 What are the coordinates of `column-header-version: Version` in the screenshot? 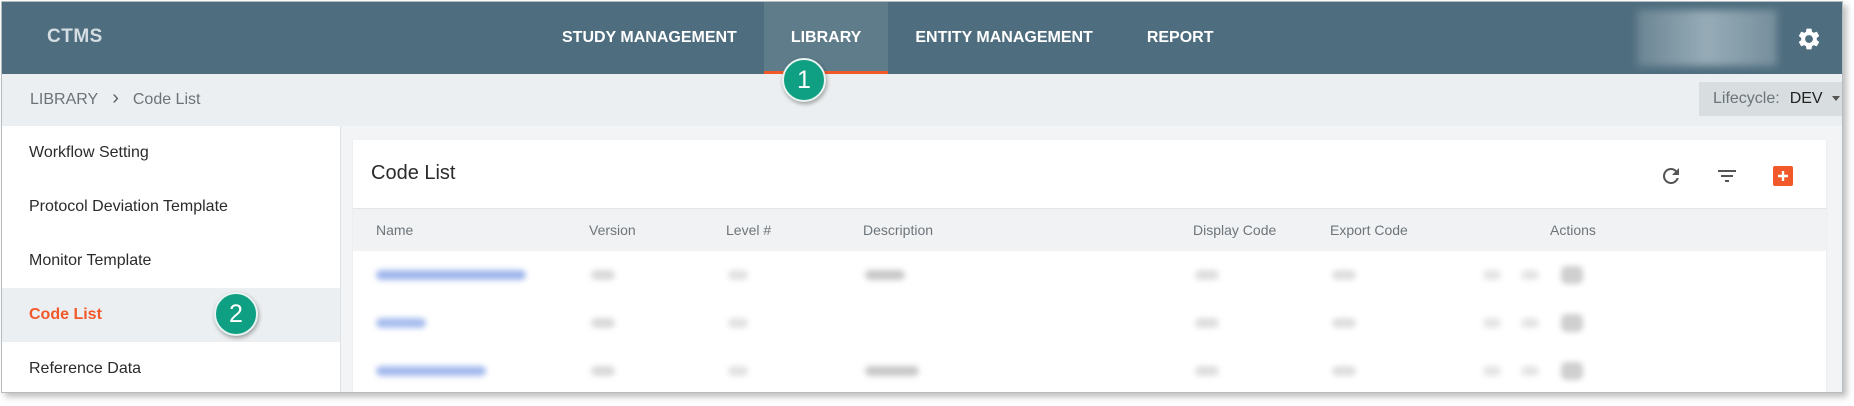 It's located at (612, 230).